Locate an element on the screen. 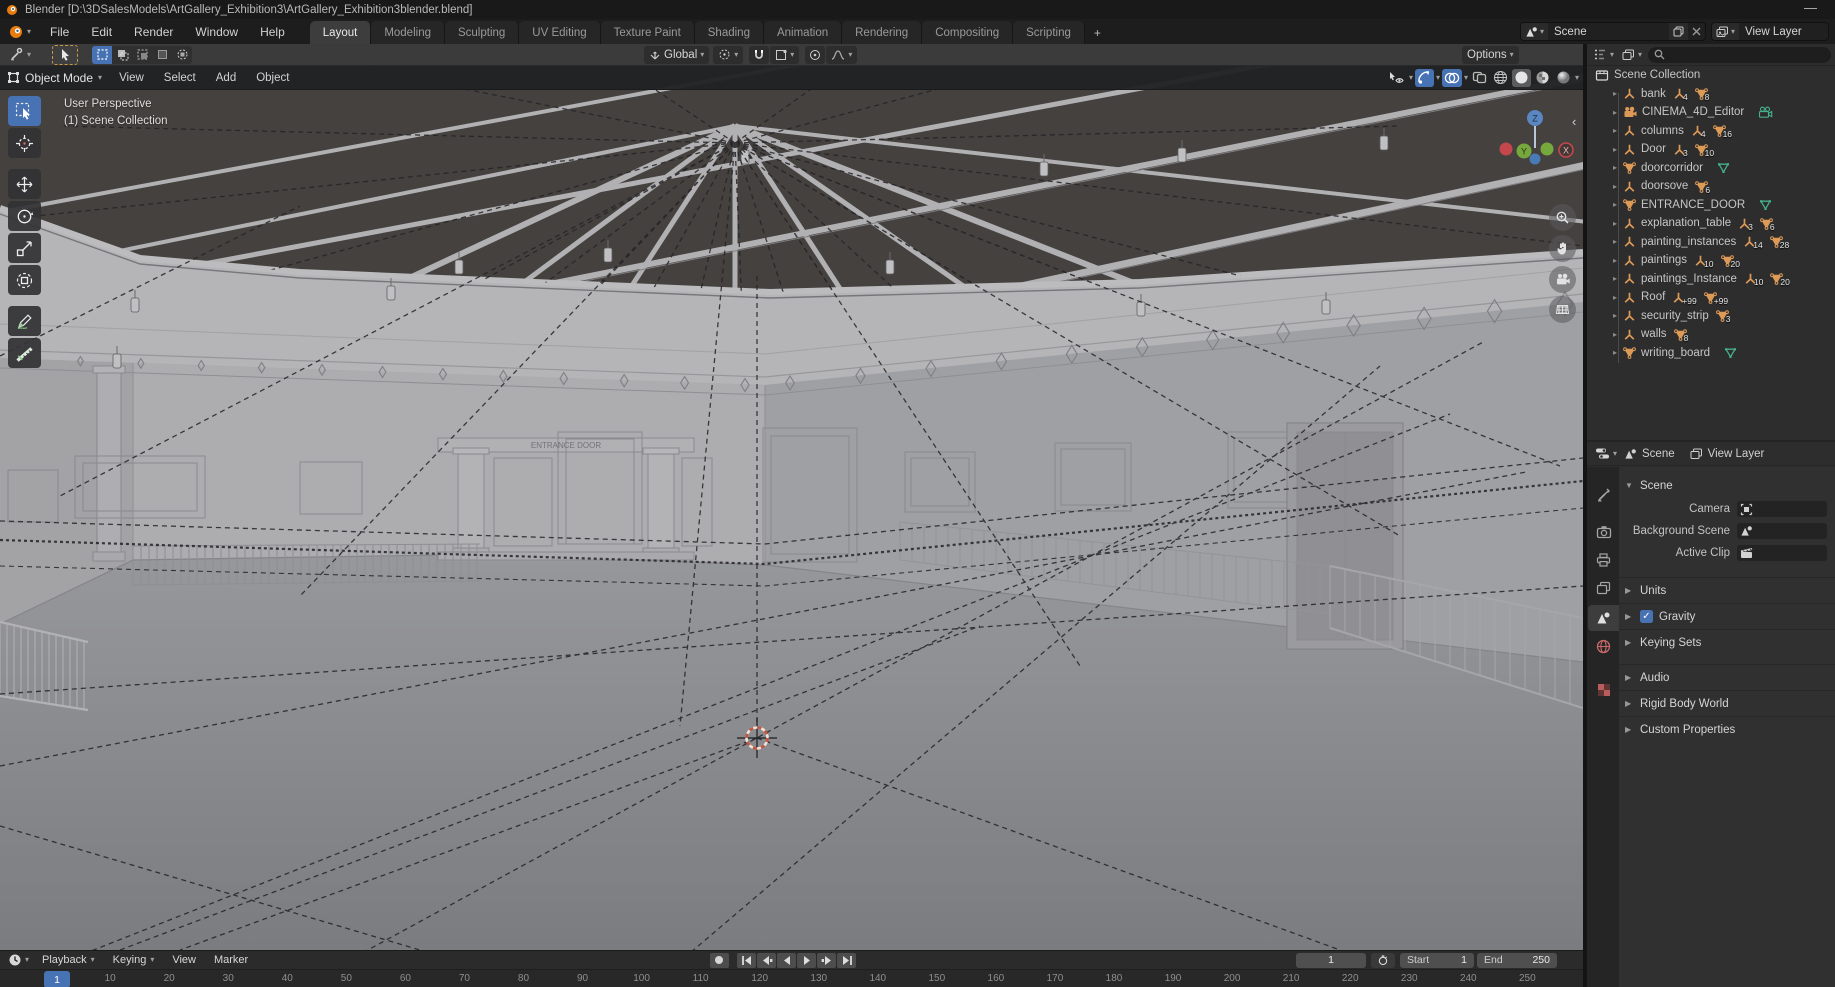 This screenshot has height=987, width=1835. properties-tab-texture is located at coordinates (1603, 690).